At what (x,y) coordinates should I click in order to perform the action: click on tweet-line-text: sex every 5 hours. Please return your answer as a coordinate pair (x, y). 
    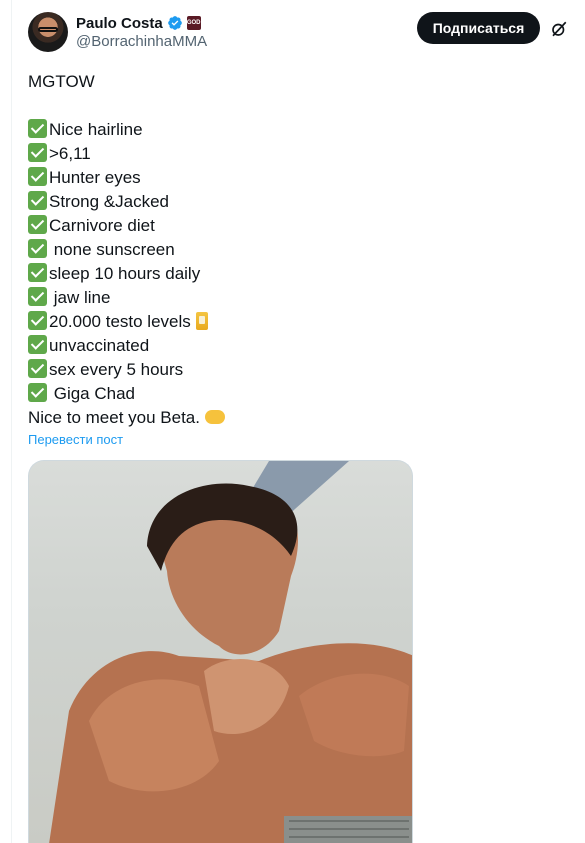
    Looking at the image, I should click on (116, 369).